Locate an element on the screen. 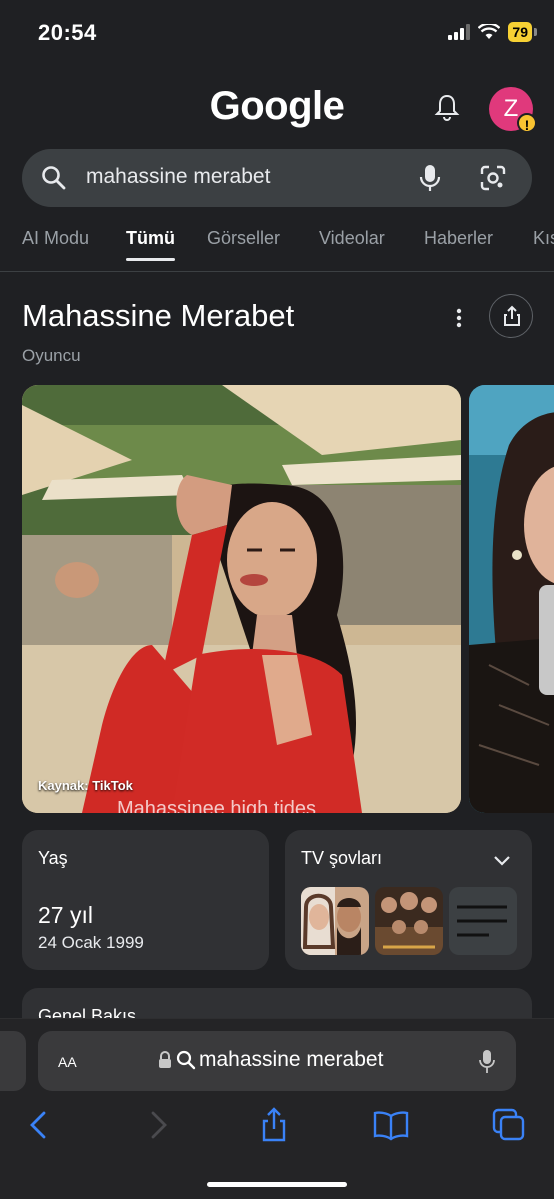 The width and height of the screenshot is (554, 1199). tv-show-more-thumbnail is located at coordinates (483, 921).